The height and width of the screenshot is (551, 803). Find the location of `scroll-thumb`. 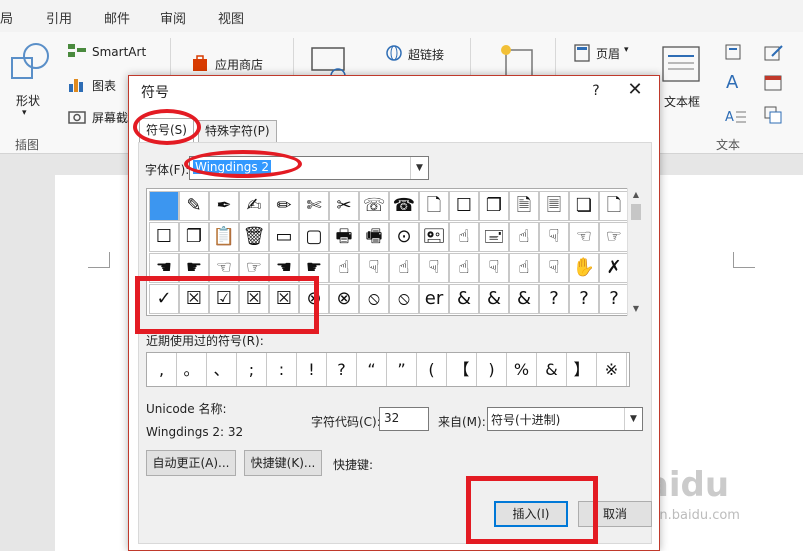

scroll-thumb is located at coordinates (636, 212).